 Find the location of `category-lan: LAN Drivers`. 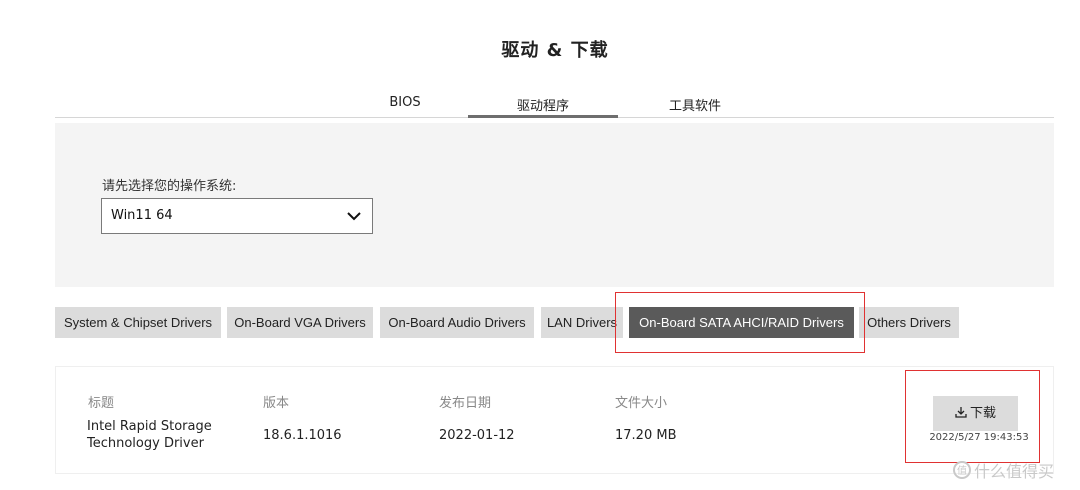

category-lan: LAN Drivers is located at coordinates (582, 322).